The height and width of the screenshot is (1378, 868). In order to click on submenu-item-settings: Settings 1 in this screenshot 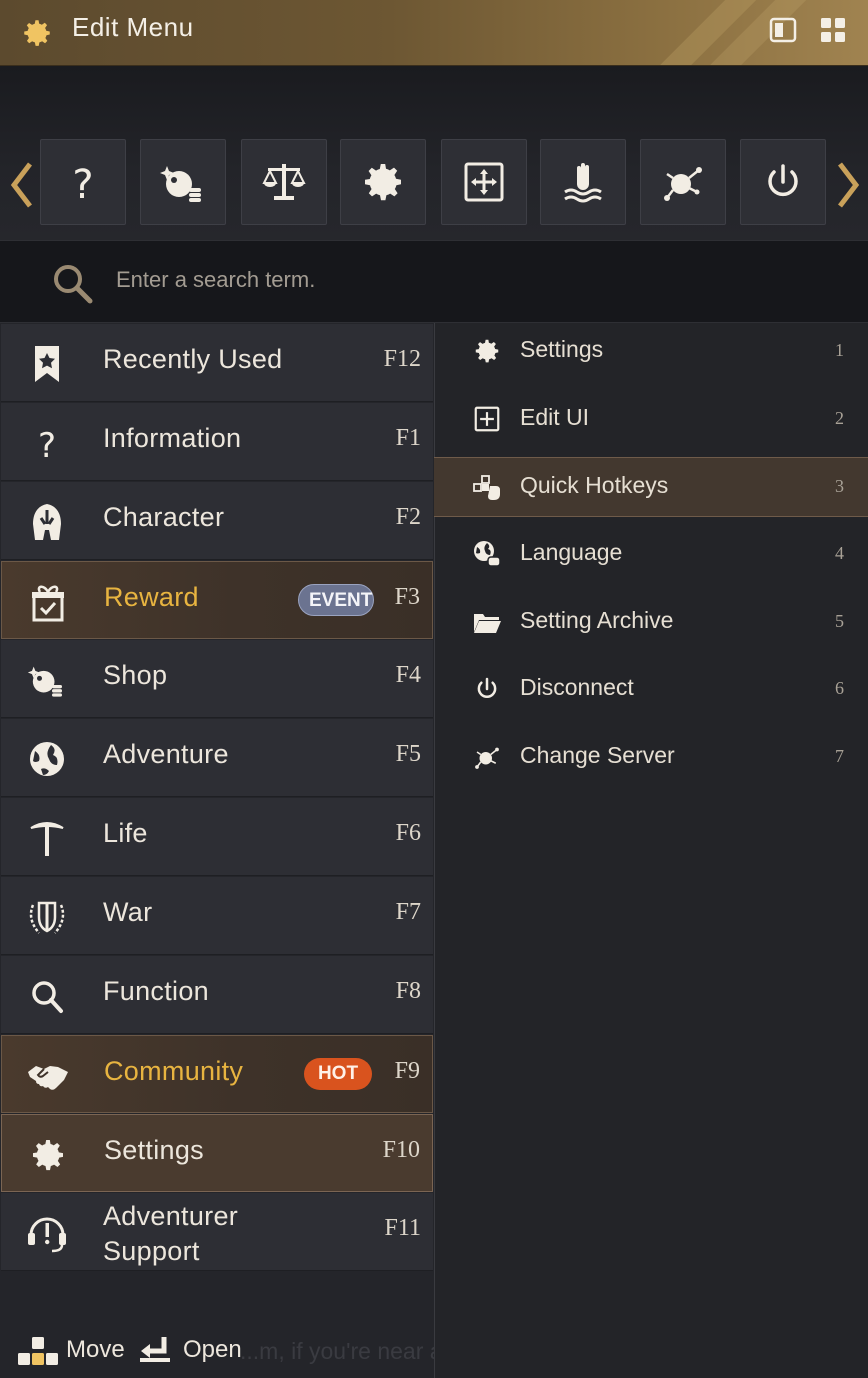, I will do `click(651, 352)`.